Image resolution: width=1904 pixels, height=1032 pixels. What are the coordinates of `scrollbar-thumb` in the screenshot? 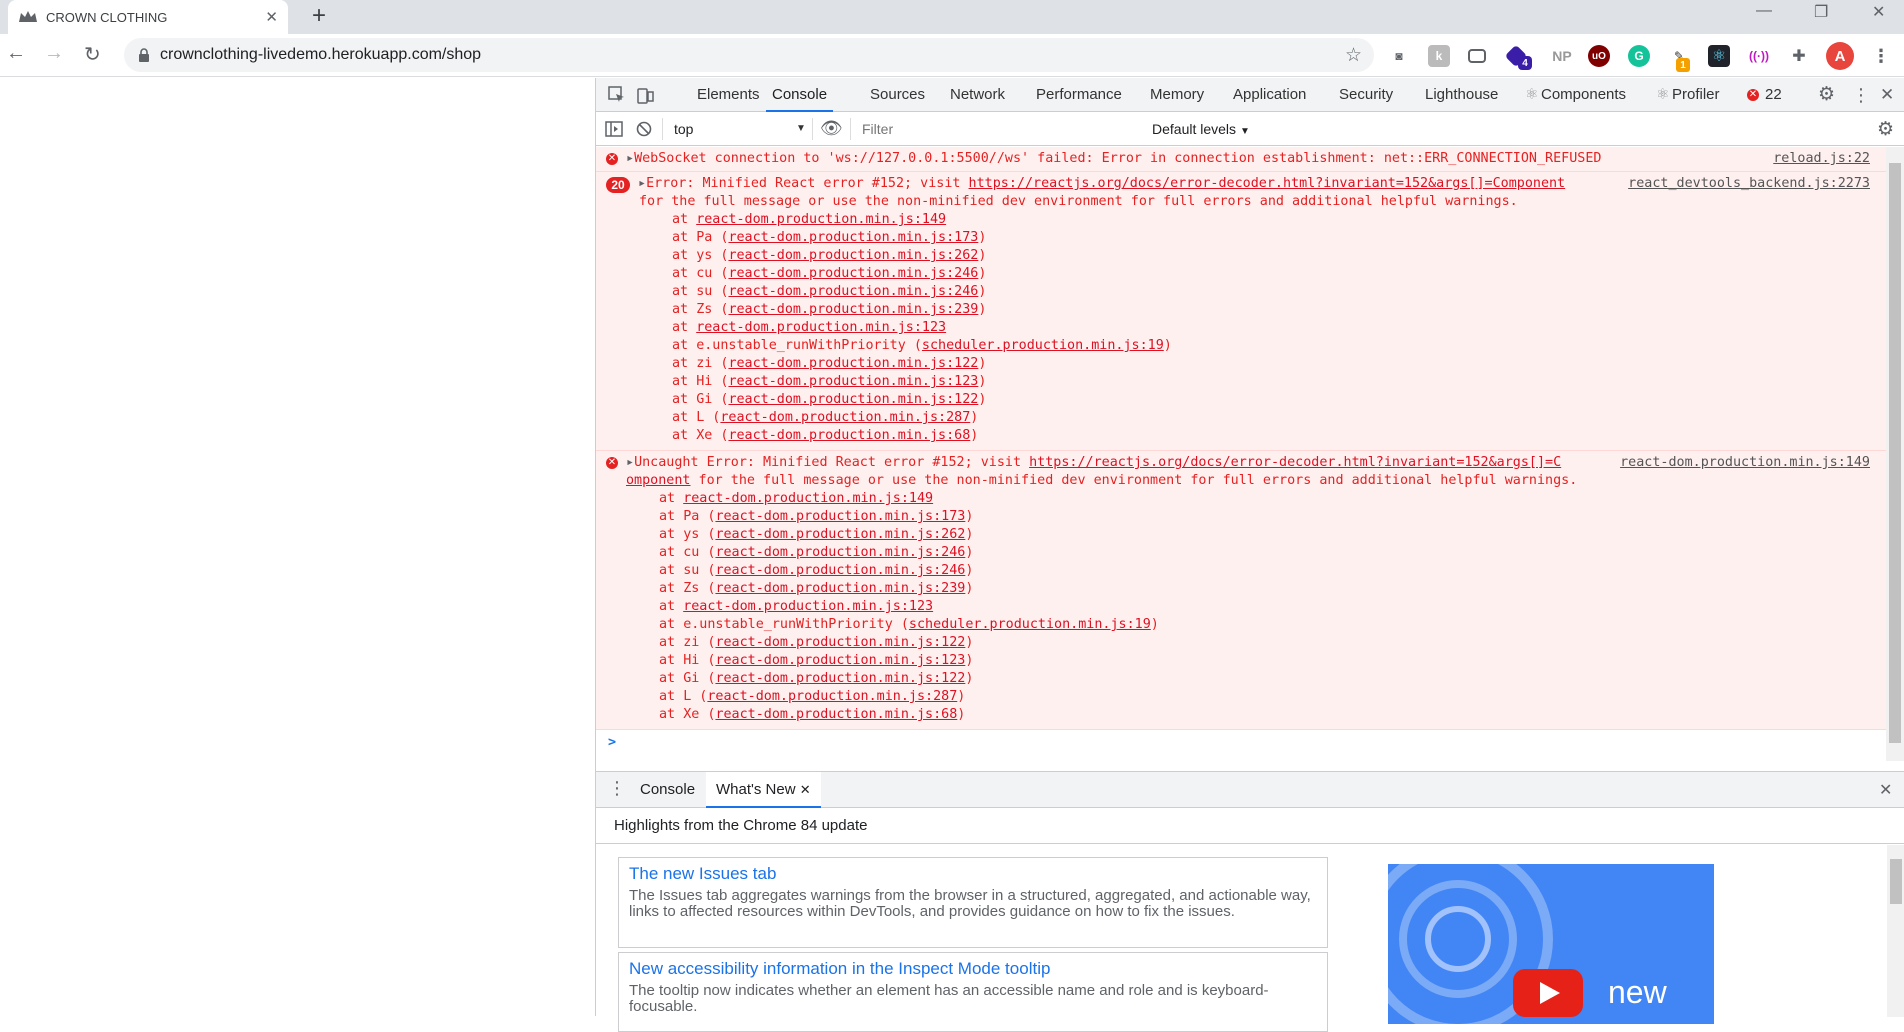 It's located at (1895, 453).